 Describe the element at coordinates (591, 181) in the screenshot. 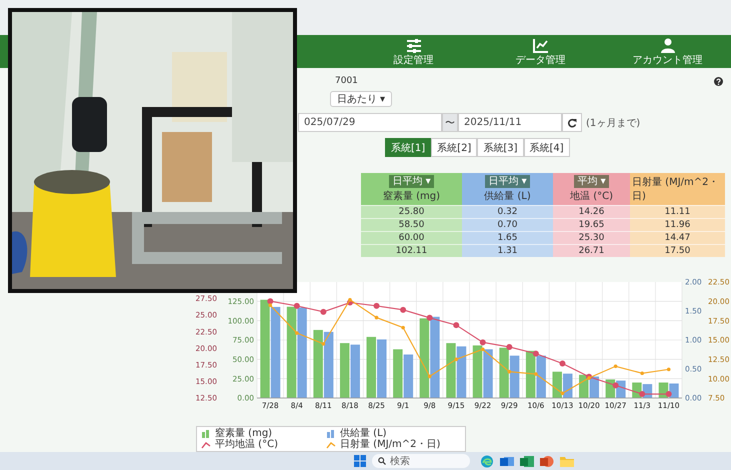

I see `aggregate-dropdown: 平均 ▾` at that location.